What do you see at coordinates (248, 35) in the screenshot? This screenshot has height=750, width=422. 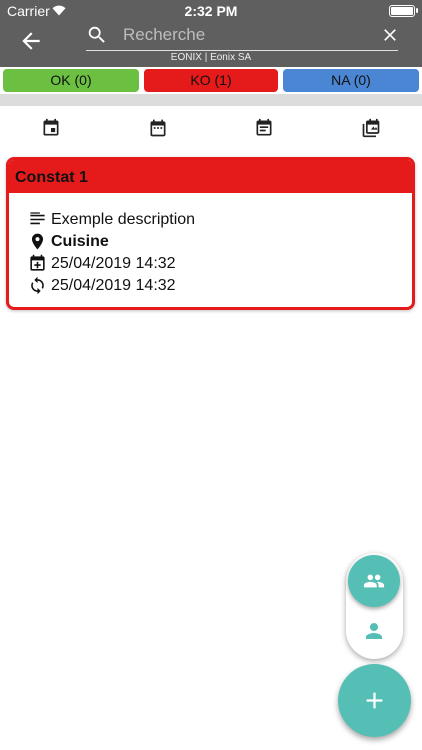 I see `search-input` at bounding box center [248, 35].